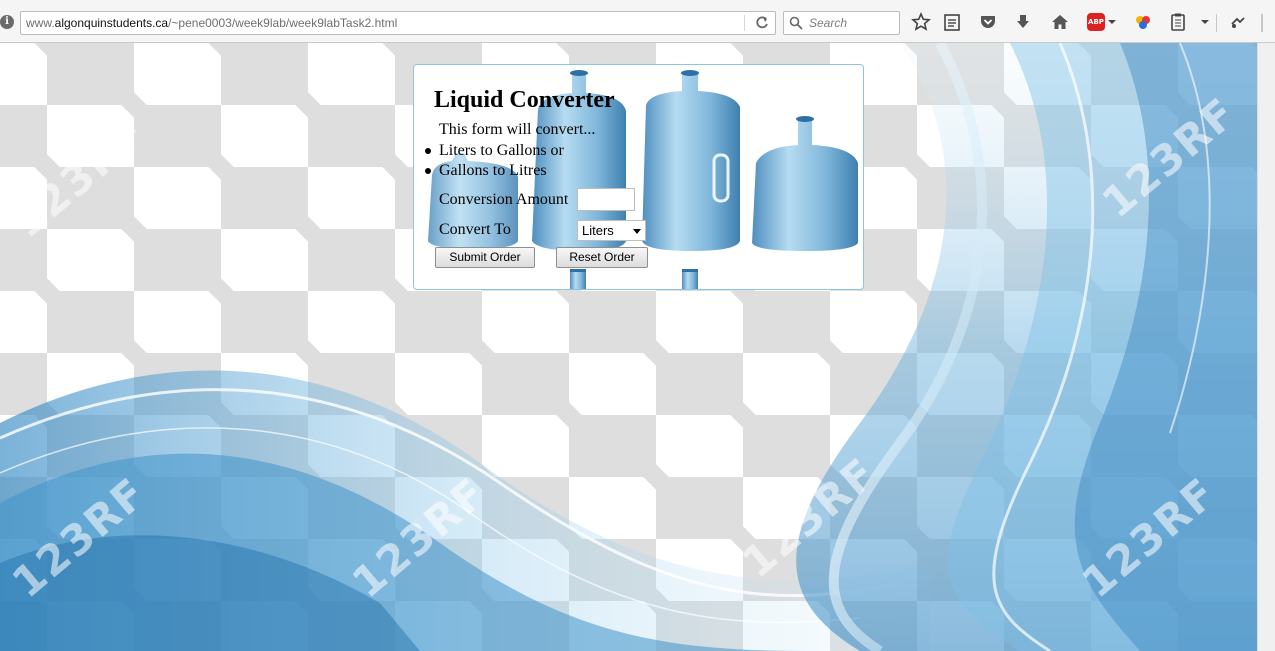 This screenshot has height=651, width=1275. I want to click on form-title: Liquid Converter, so click(524, 100).